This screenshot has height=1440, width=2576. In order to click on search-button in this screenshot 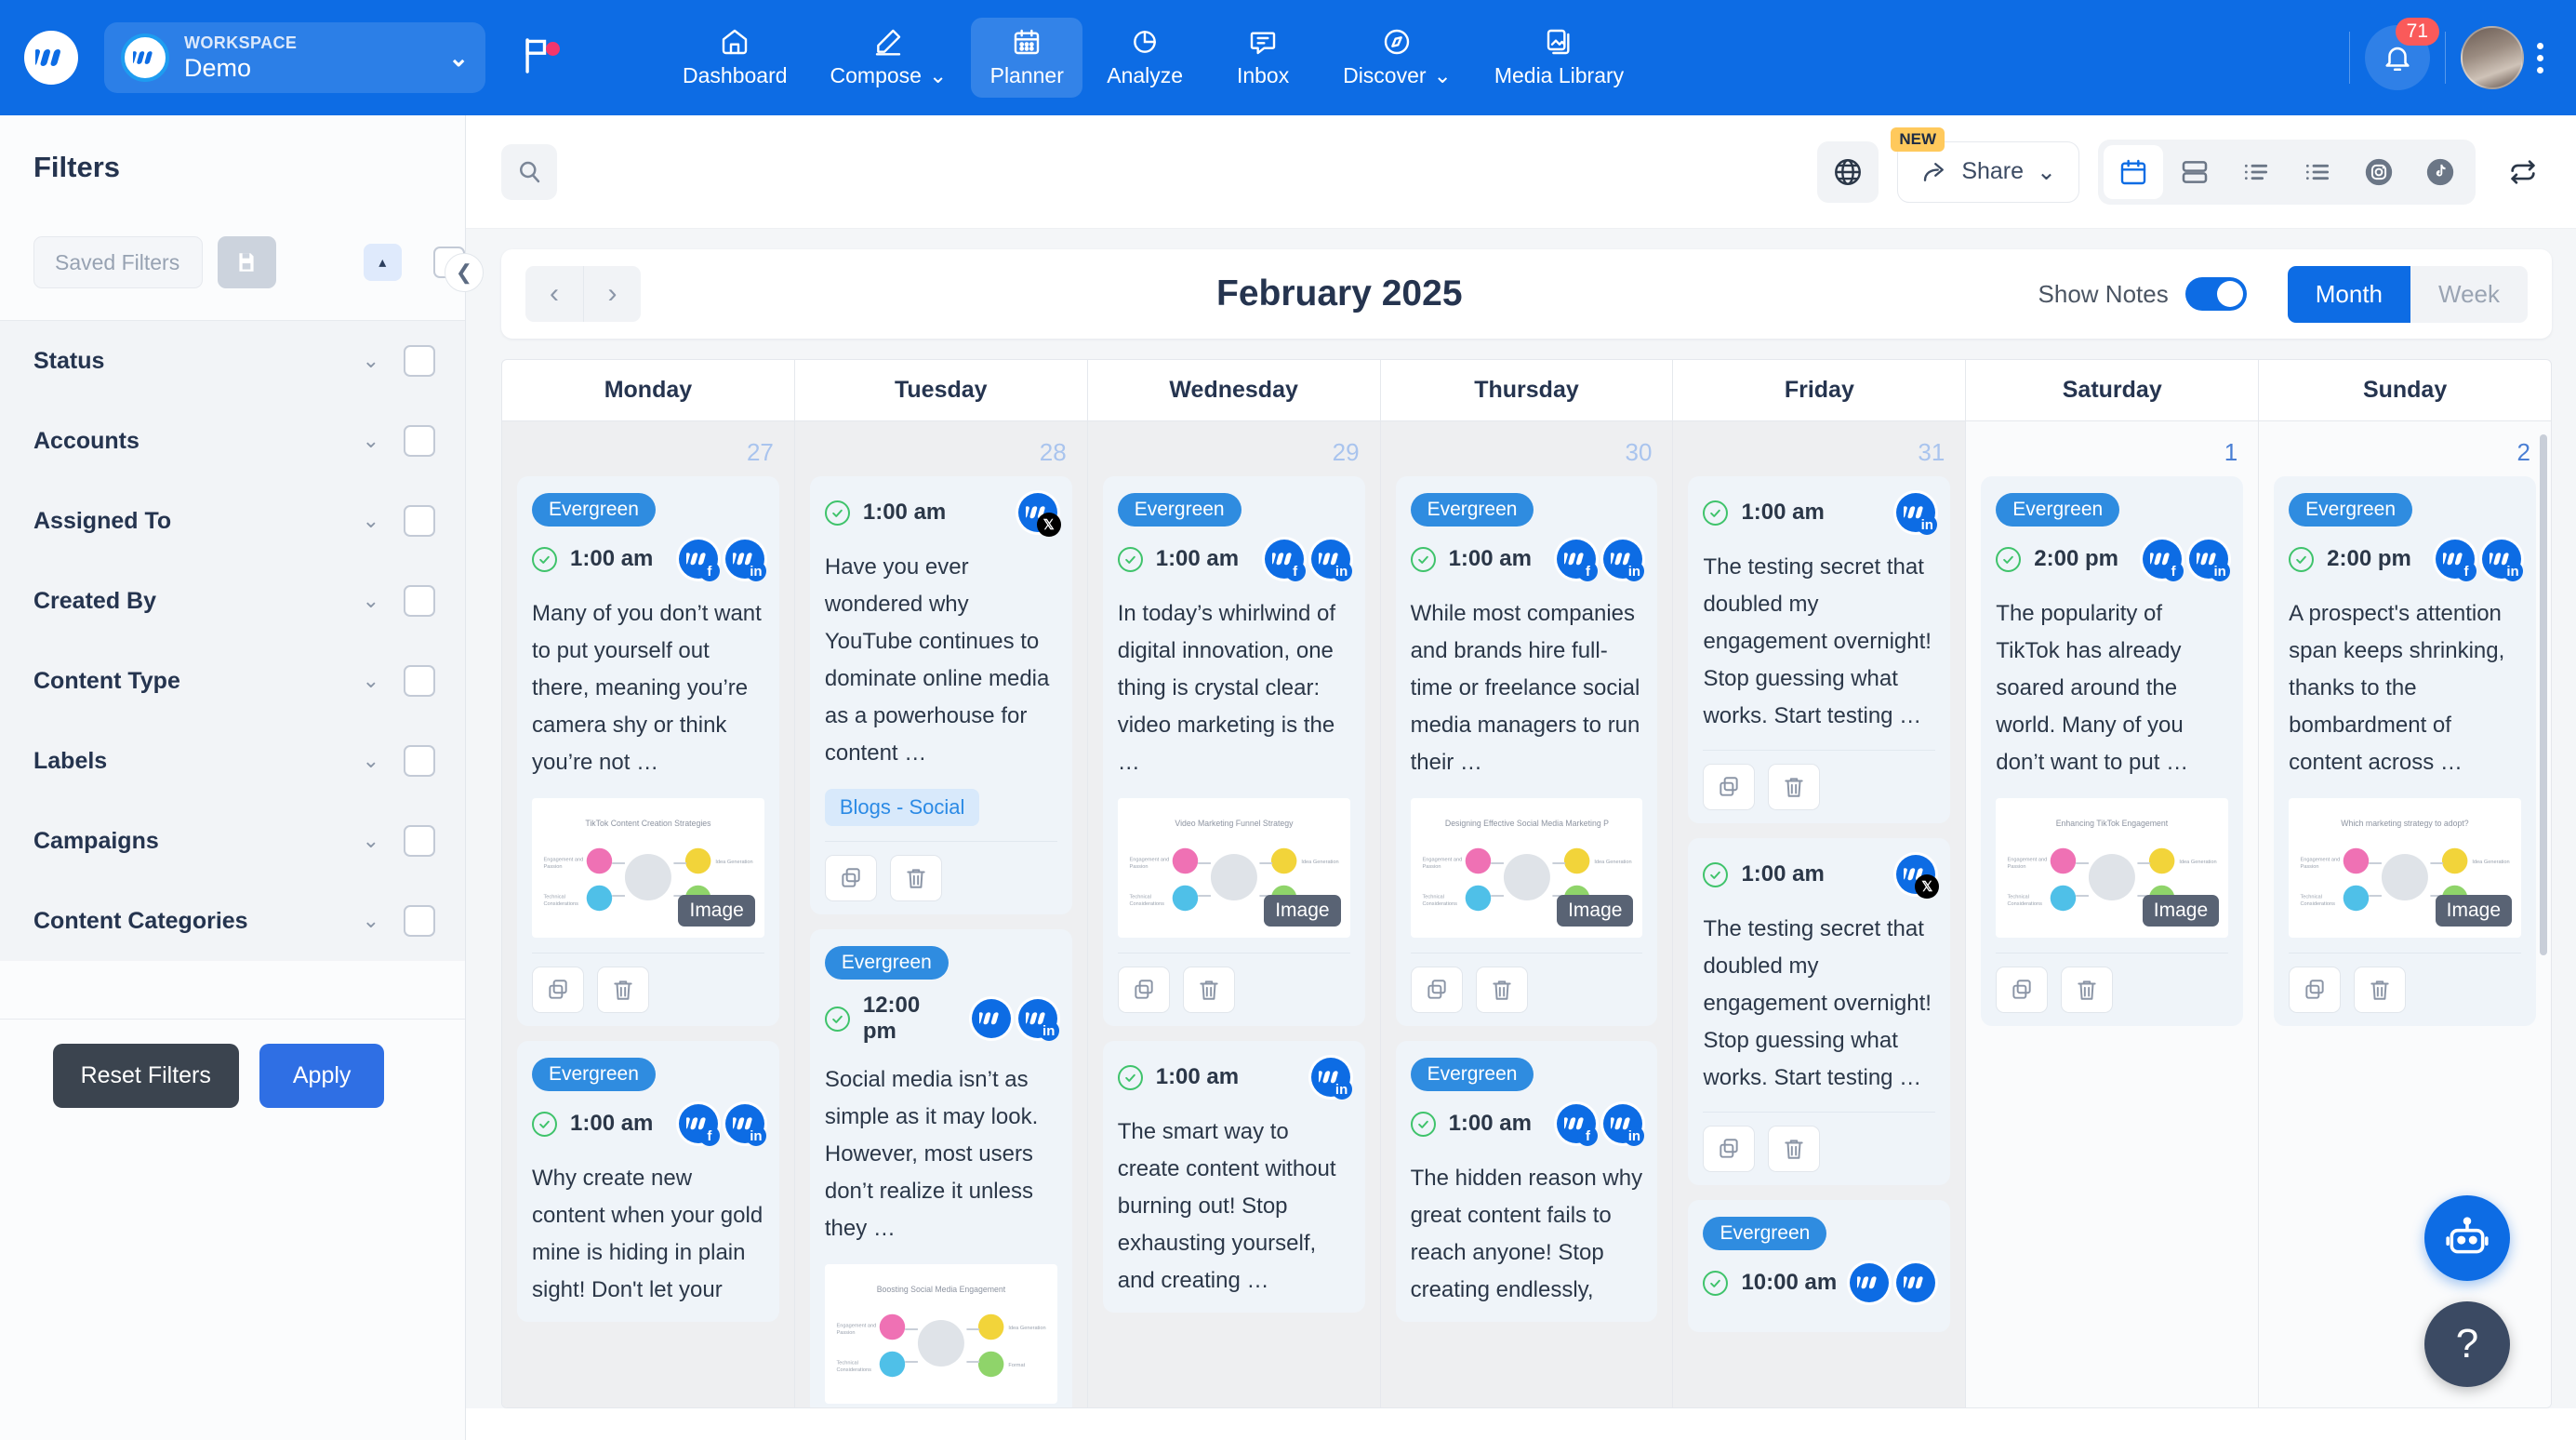, I will do `click(529, 171)`.